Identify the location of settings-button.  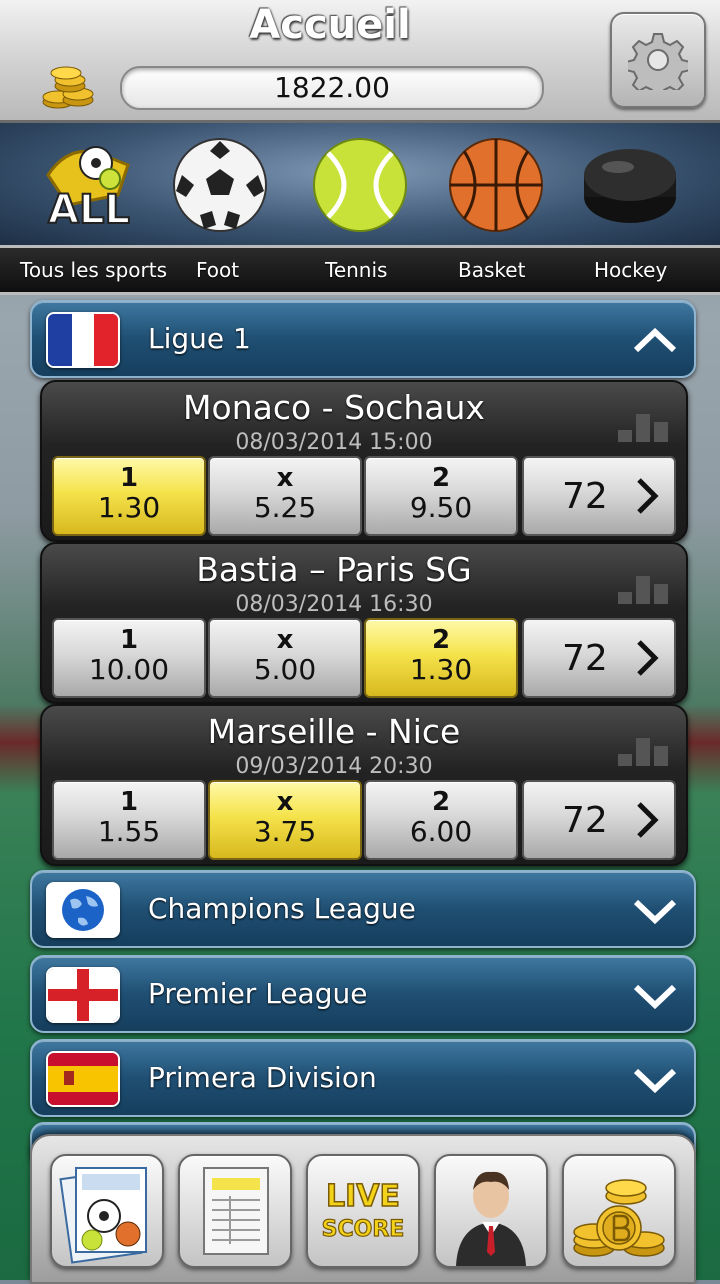
(658, 60).